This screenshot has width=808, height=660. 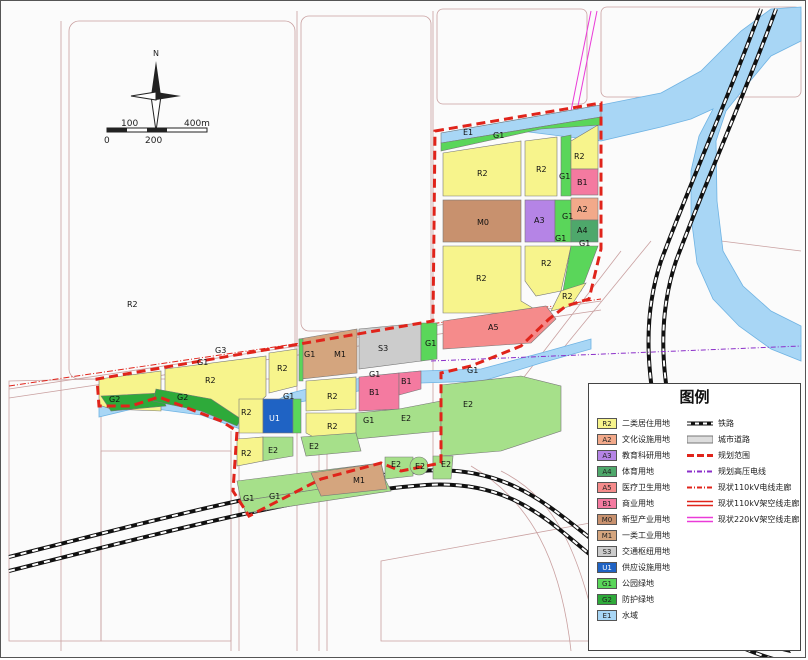 I want to click on legend-label: 规划高压电线, so click(x=742, y=471).